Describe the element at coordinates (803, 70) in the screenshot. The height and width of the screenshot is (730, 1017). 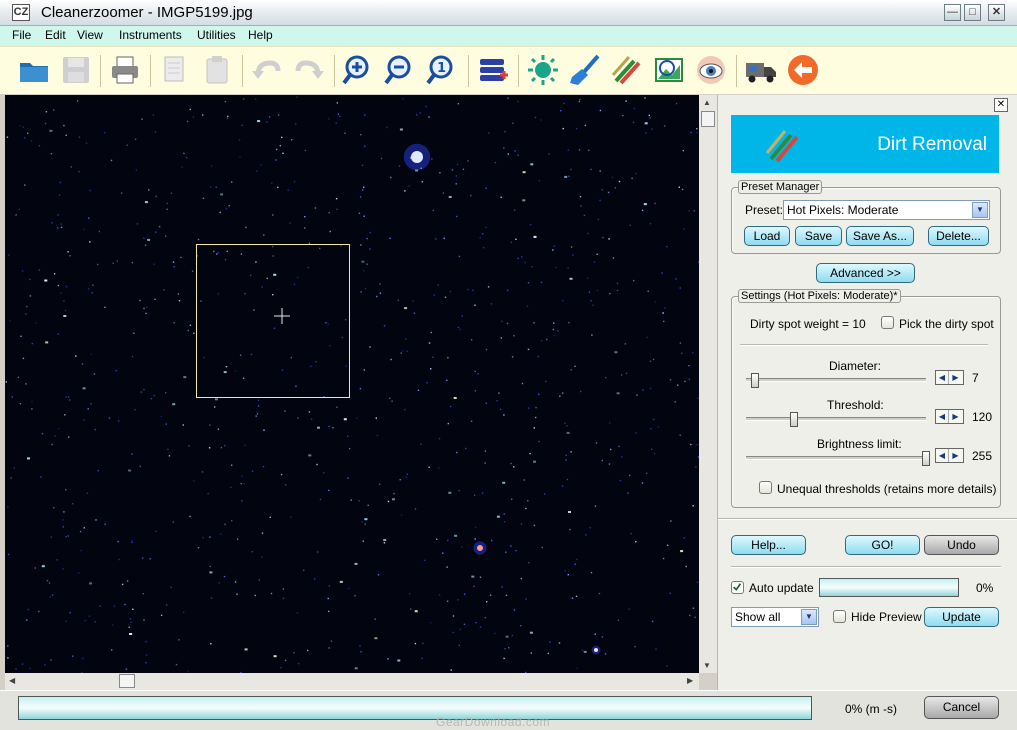
I see `back-arrow-icon` at that location.